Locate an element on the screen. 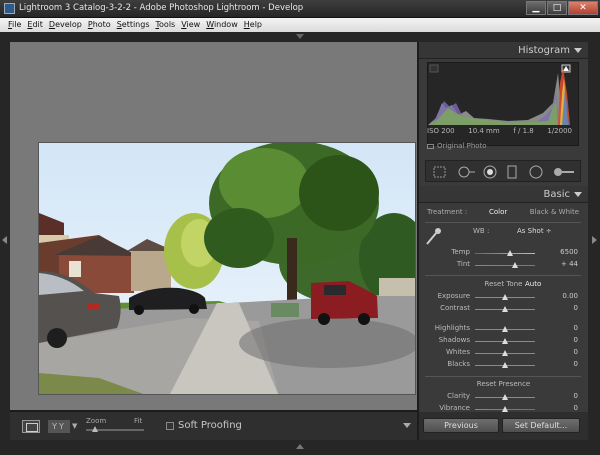 This screenshot has height=455, width=600. menu-photo: Photo is located at coordinates (99, 25).